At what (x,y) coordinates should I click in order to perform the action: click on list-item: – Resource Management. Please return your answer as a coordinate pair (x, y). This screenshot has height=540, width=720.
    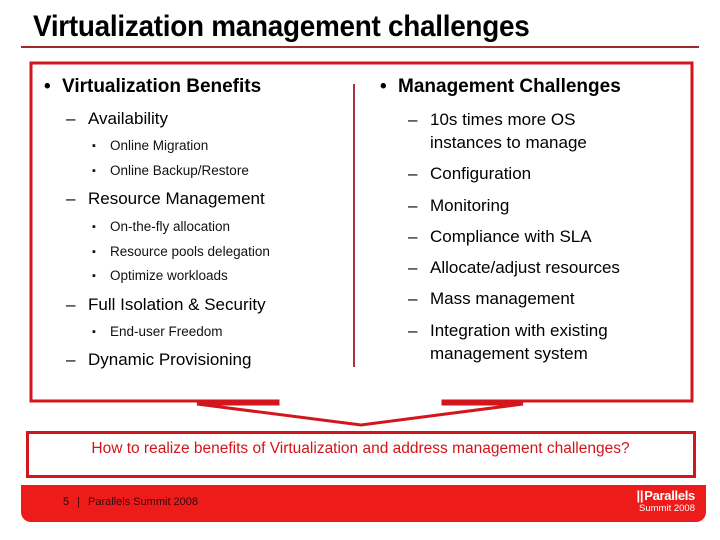
    Looking at the image, I should click on (165, 198).